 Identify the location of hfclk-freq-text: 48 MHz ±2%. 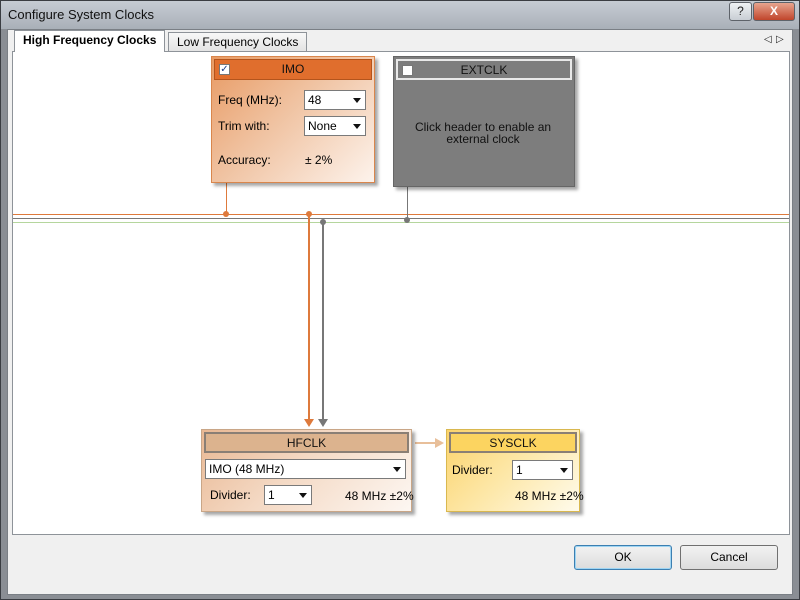
(379, 496).